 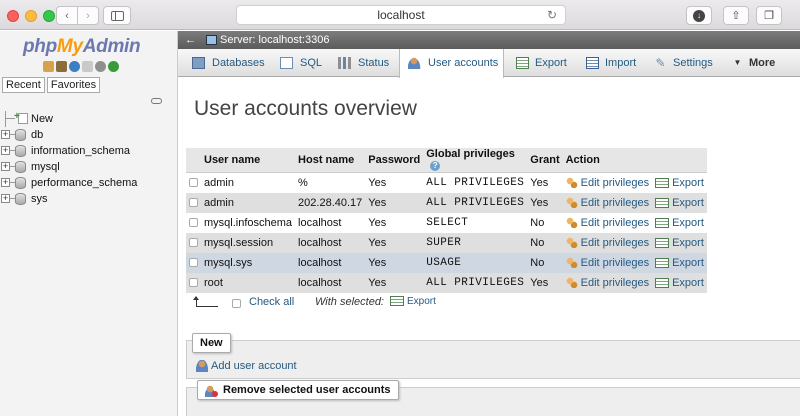 I want to click on recent-tab: Recent, so click(x=23, y=85).